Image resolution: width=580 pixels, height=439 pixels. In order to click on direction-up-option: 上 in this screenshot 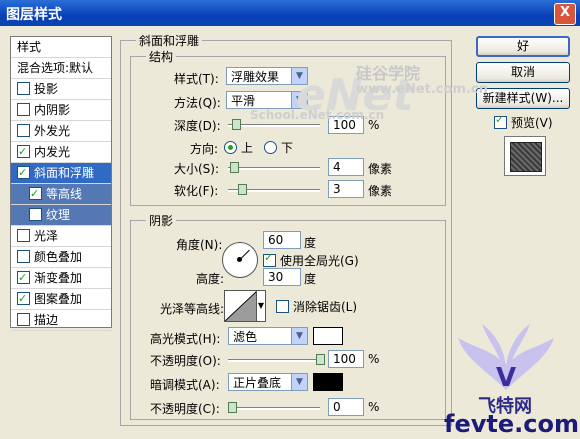, I will do `click(238, 147)`.